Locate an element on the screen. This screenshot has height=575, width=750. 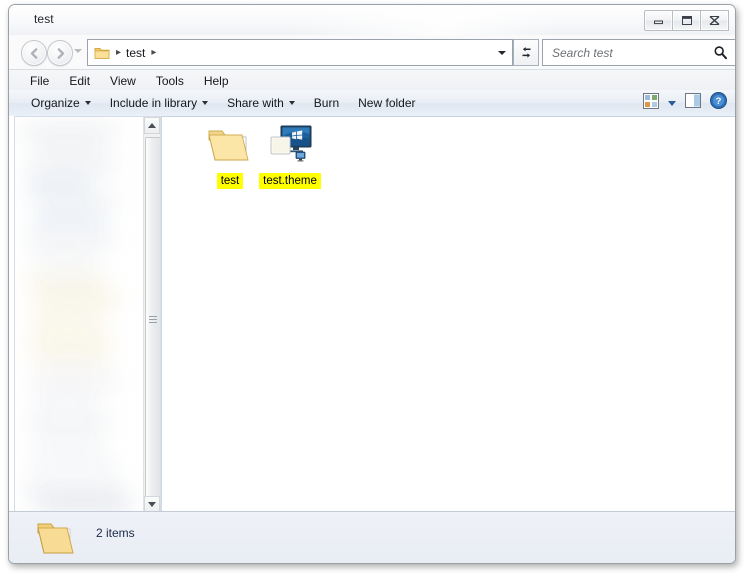
scrollbar-grip is located at coordinates (153, 319).